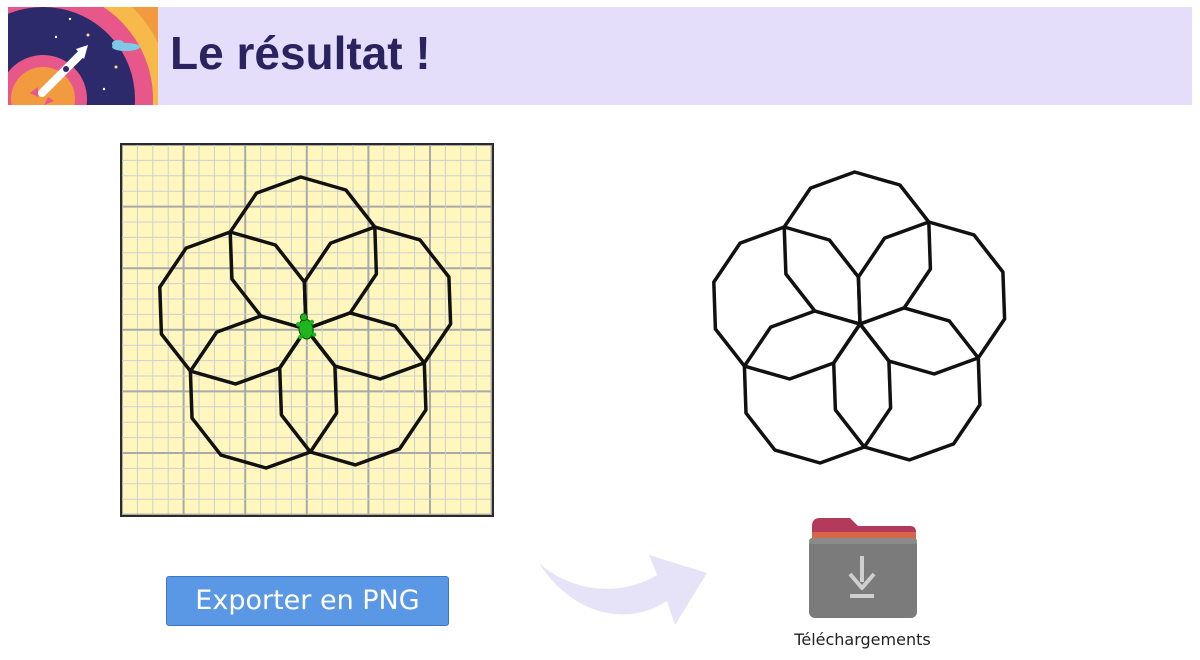 Image resolution: width=1200 pixels, height=660 pixels. What do you see at coordinates (862, 639) in the screenshot?
I see `downloads-folder-label: Téléchargements` at bounding box center [862, 639].